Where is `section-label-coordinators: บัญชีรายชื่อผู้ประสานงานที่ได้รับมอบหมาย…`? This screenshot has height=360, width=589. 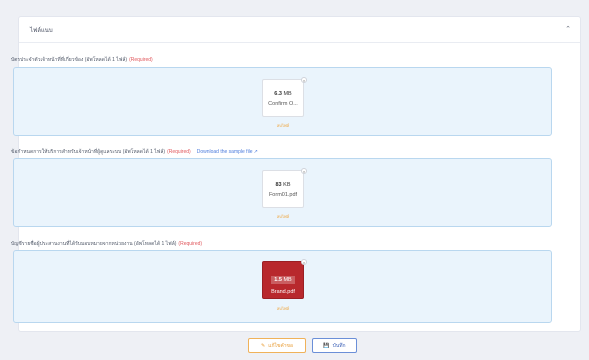
section-label-coordinators: บัญชีรายชื่อผู้ประสานงานที่ได้รับมอบหมาย… is located at coordinates (106, 244).